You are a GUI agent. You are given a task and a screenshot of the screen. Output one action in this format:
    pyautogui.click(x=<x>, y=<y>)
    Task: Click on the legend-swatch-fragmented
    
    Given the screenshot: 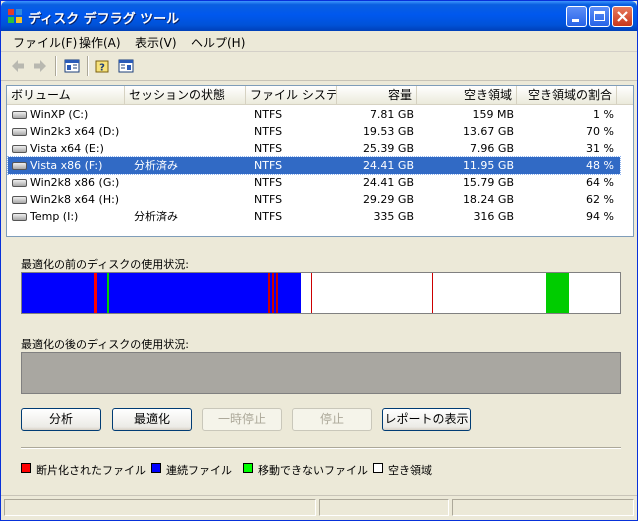 What is the action you would take?
    pyautogui.click(x=26, y=468)
    